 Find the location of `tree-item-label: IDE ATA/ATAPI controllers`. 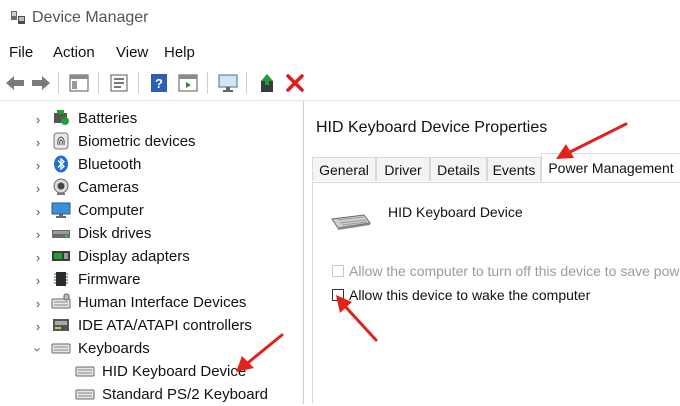

tree-item-label: IDE ATA/ATAPI controllers is located at coordinates (165, 325).